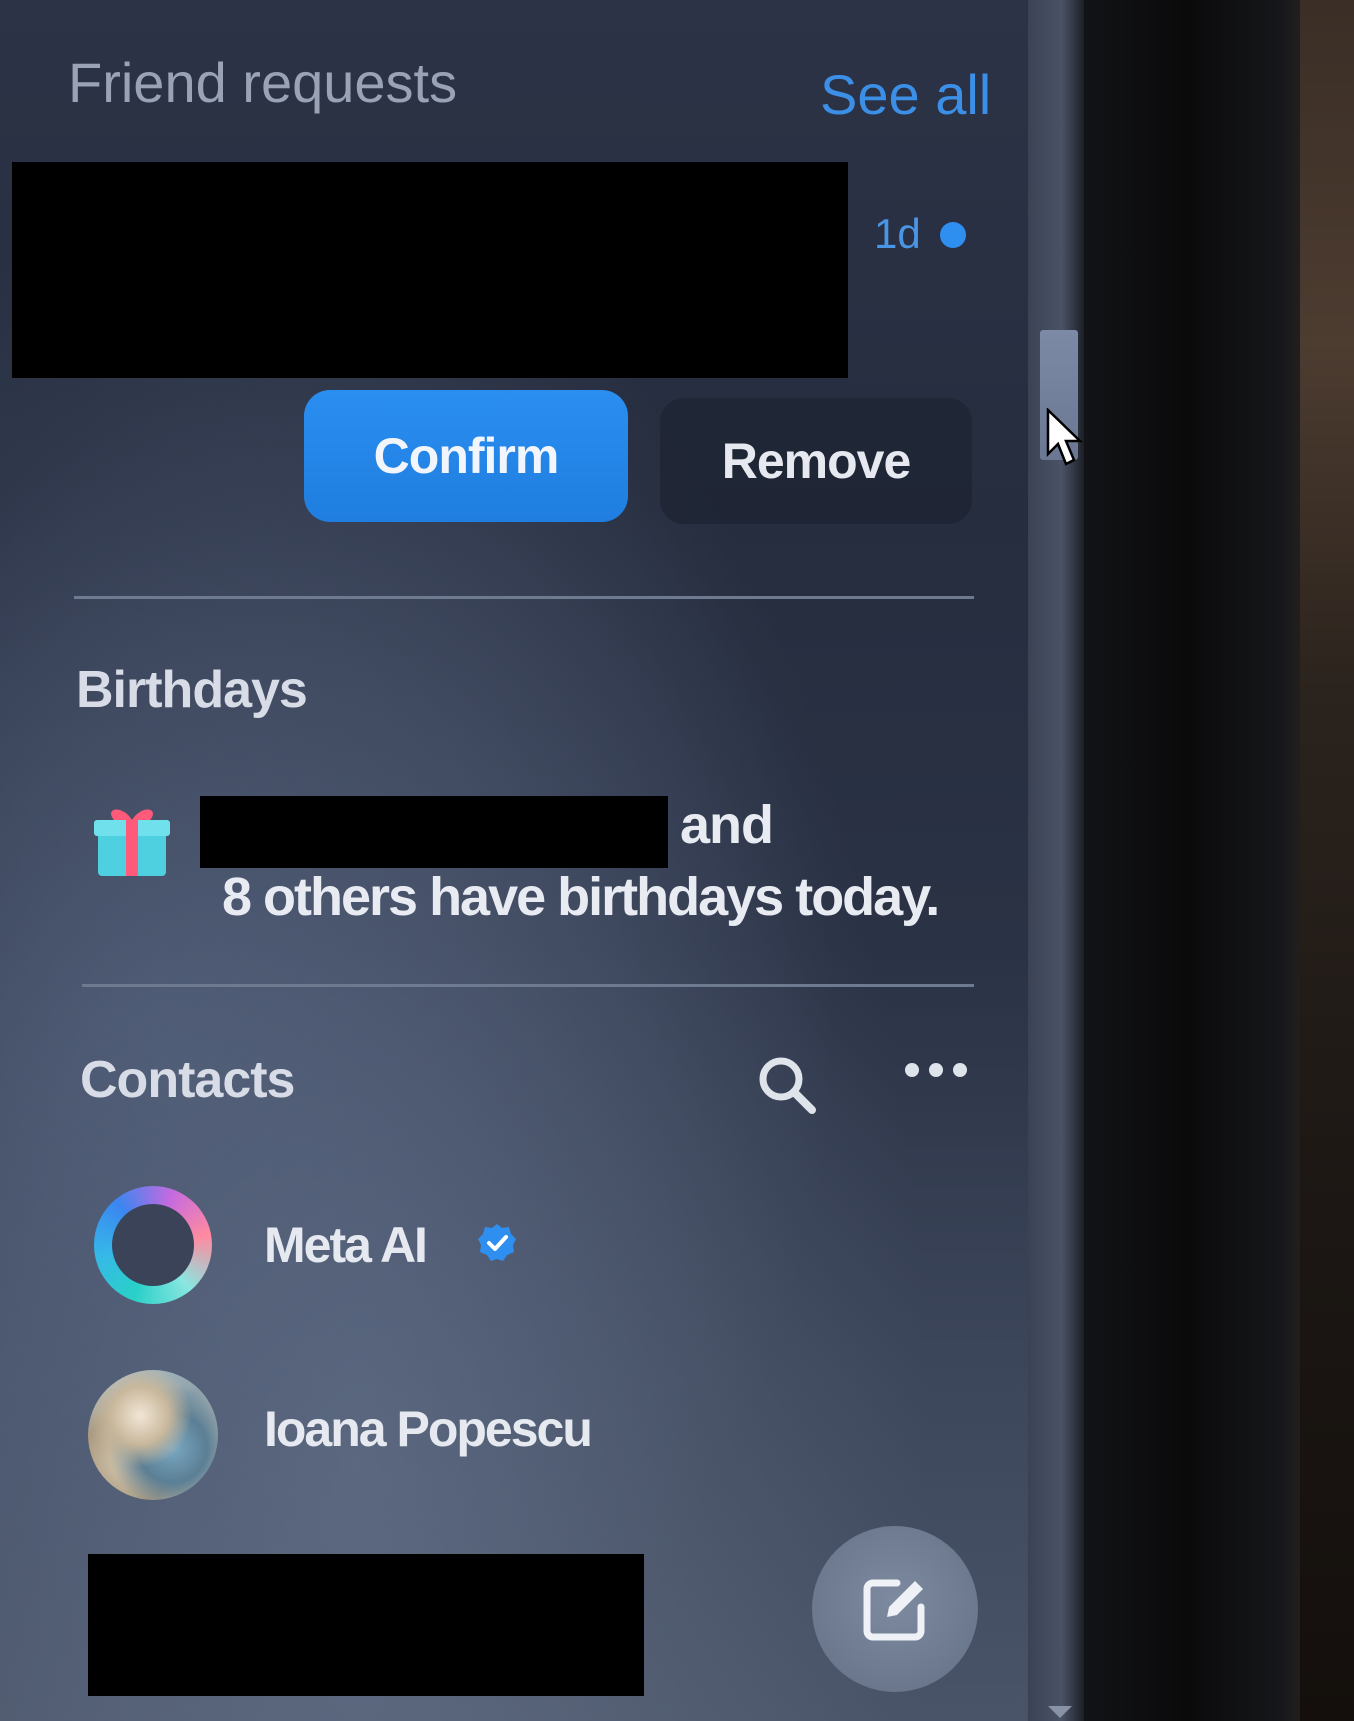 Image resolution: width=1354 pixels, height=1721 pixels. I want to click on verified-badge-icon, so click(497, 1242).